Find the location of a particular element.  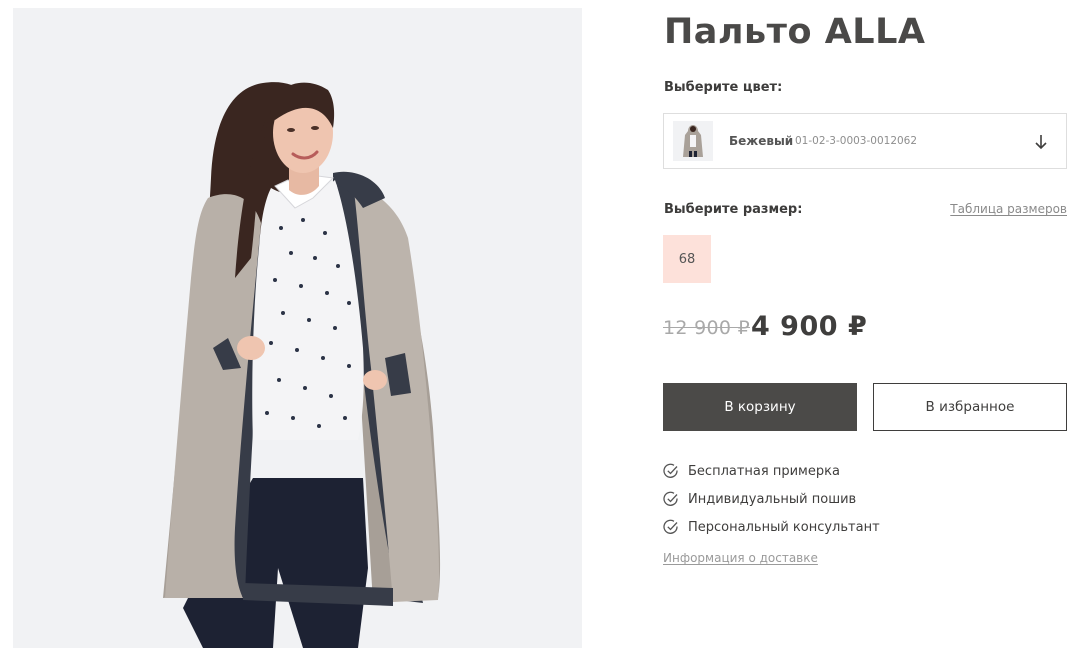

delivery-info-link: Информация о доставке is located at coordinates (740, 558).